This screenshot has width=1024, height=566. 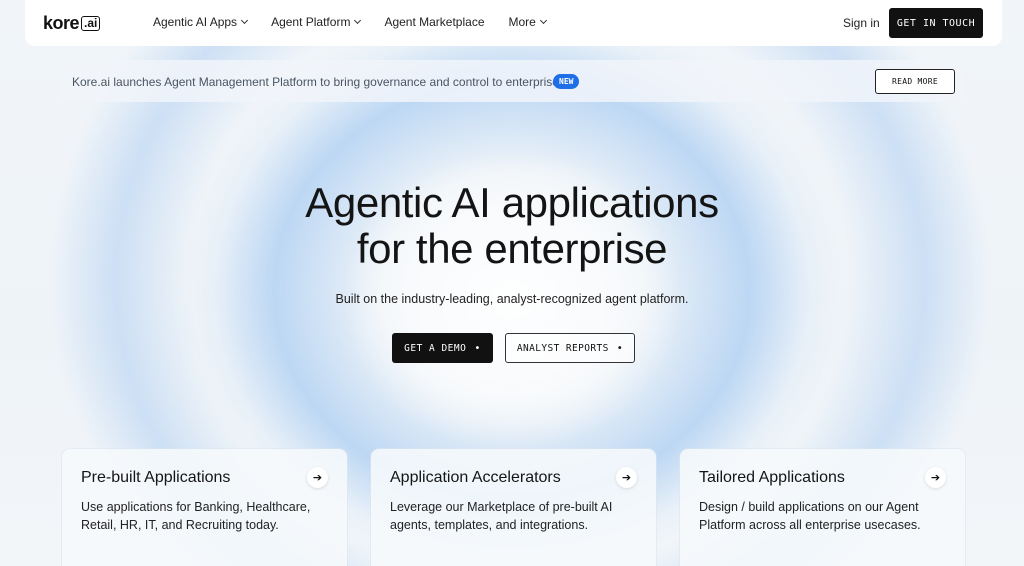 What do you see at coordinates (512, 202) in the screenshot?
I see `hero-title-line-1: Agentic AI applications` at bounding box center [512, 202].